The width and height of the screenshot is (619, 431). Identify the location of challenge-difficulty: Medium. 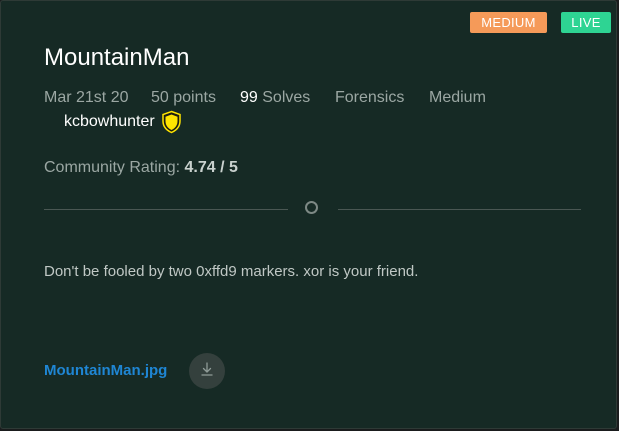
(457, 97).